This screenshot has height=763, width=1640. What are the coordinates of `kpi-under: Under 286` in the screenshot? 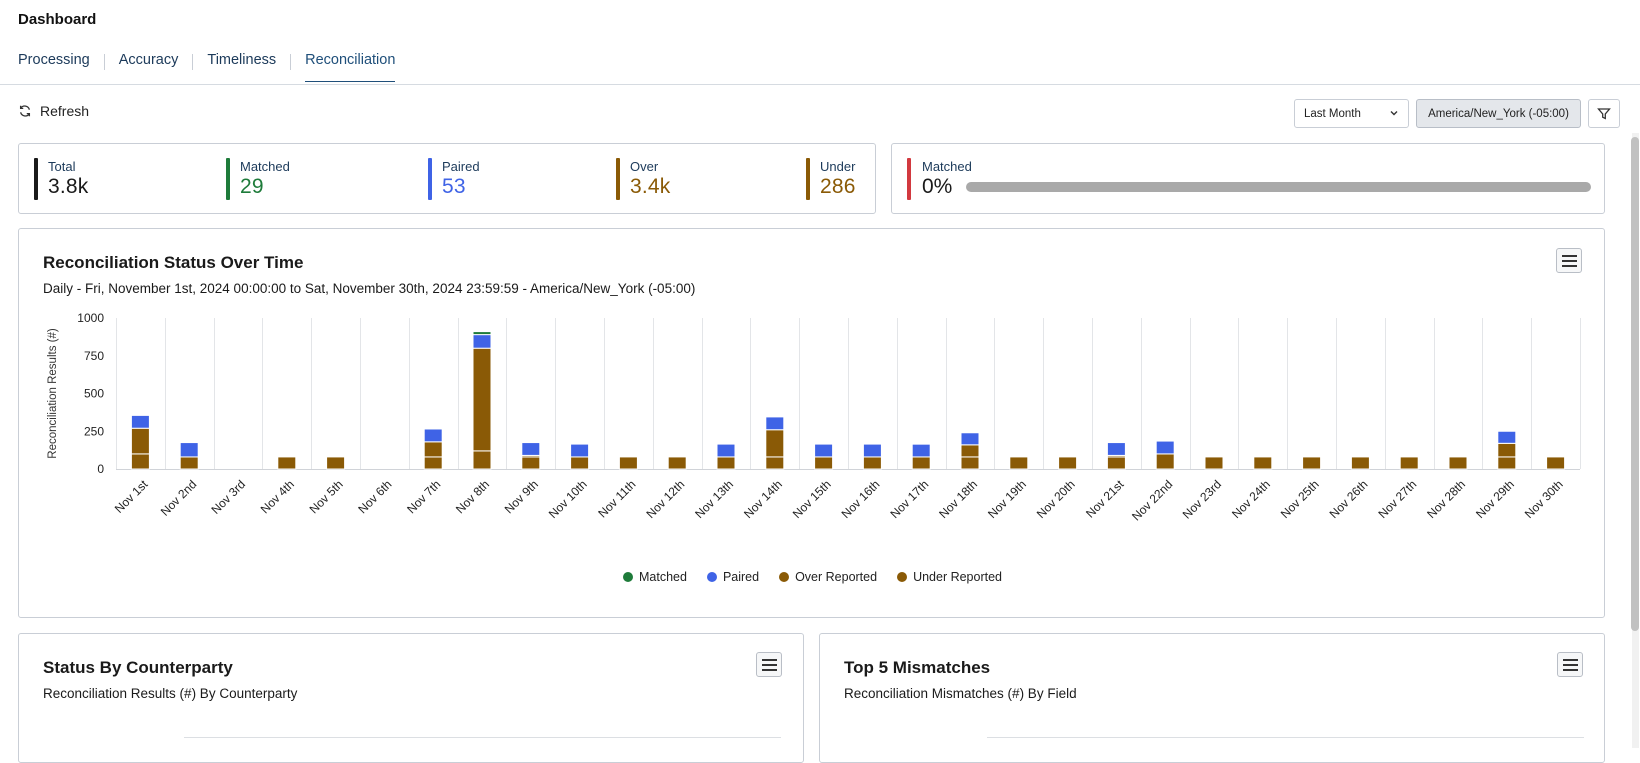 It's located at (831, 179).